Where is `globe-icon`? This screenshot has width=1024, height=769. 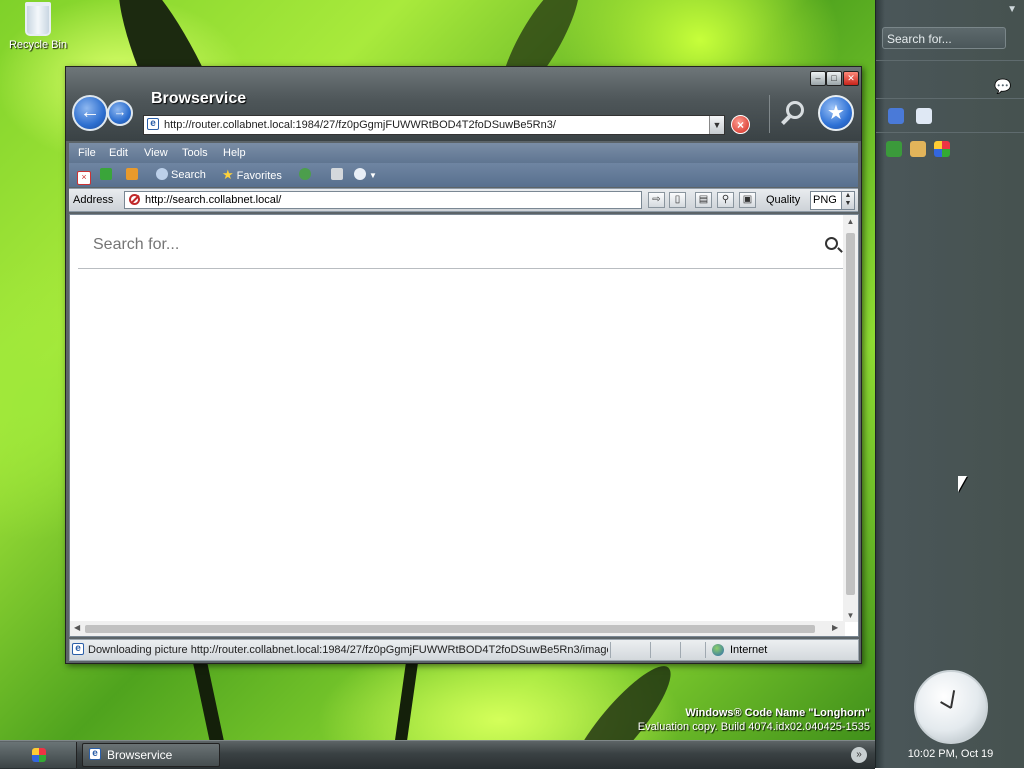 globe-icon is located at coordinates (718, 650).